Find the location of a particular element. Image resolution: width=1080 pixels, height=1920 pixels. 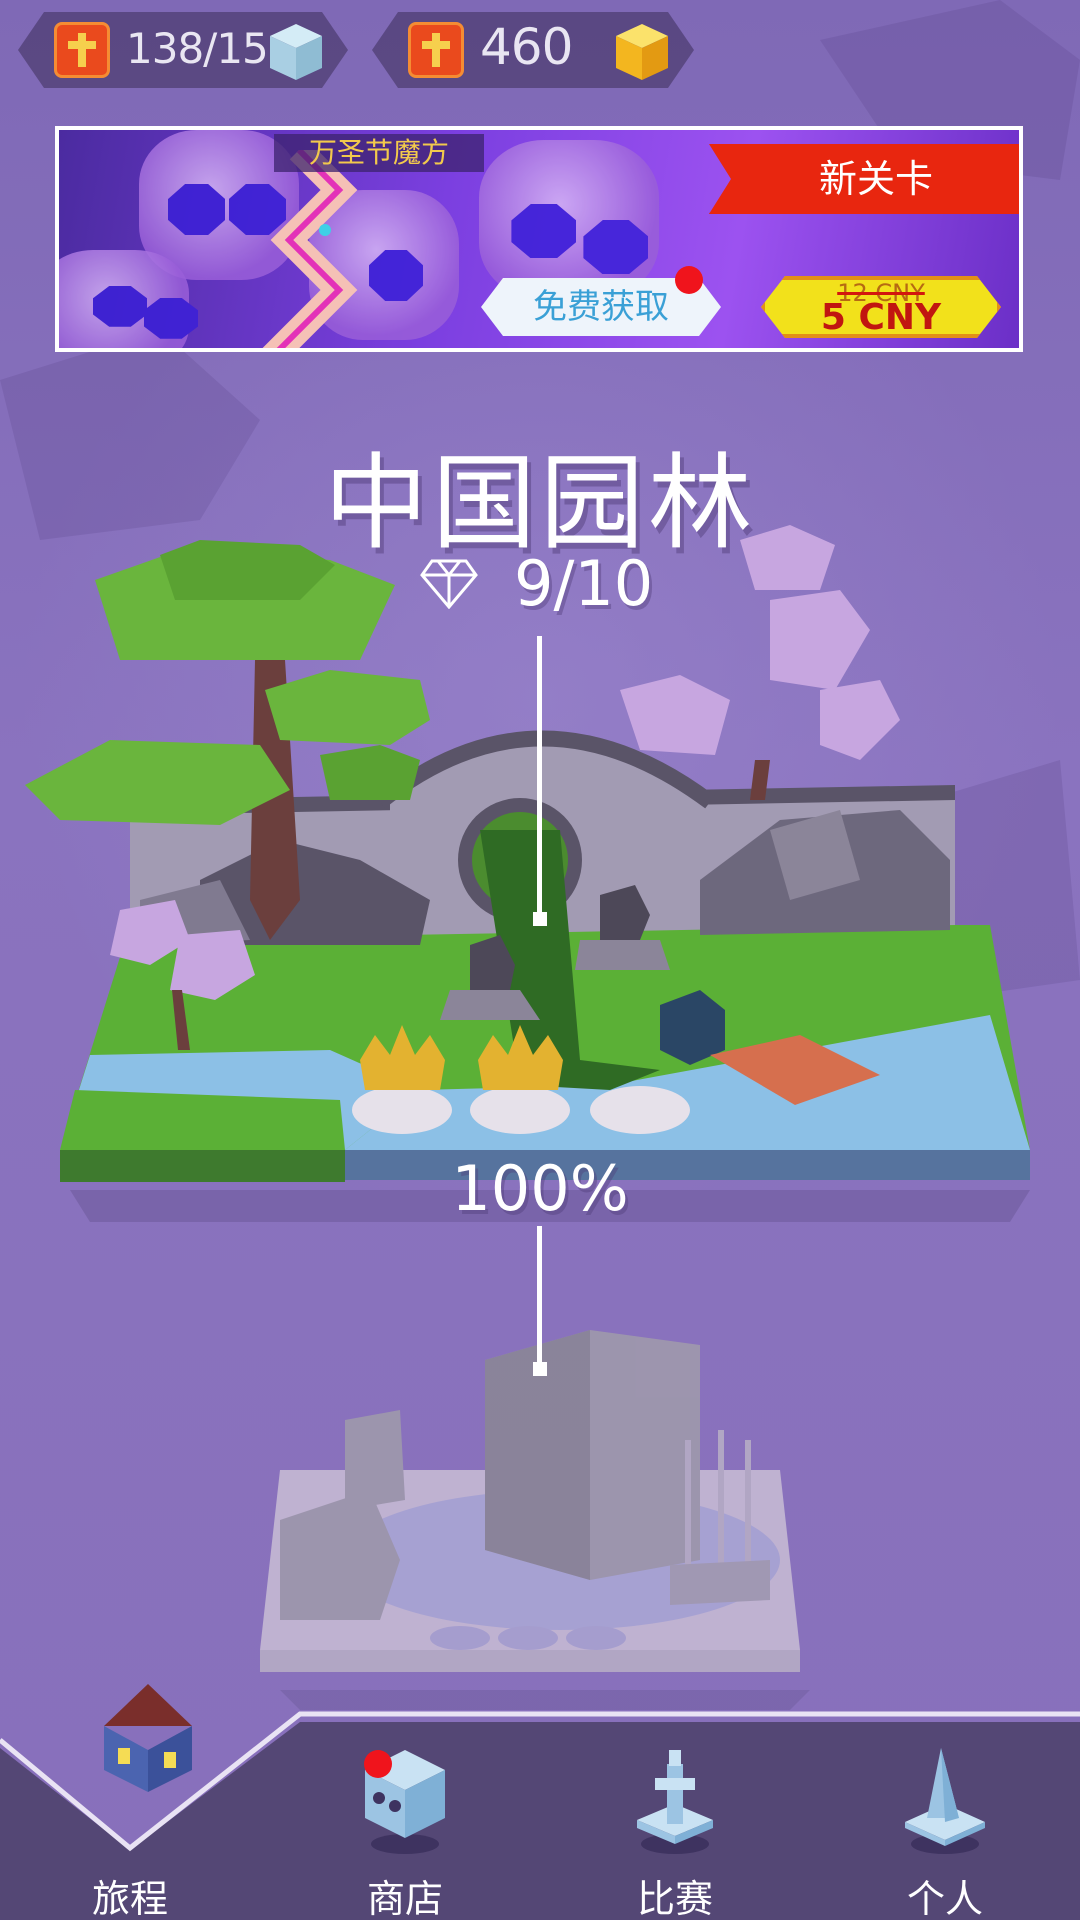

sale-price: 5 CNY is located at coordinates (881, 317).